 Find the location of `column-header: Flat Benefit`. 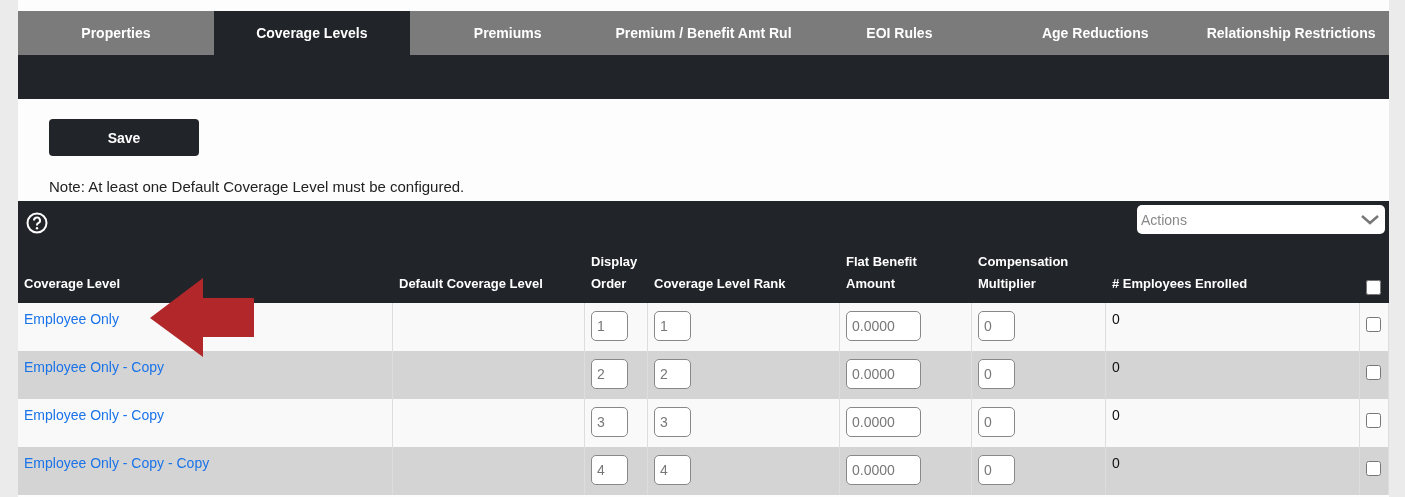

column-header: Flat Benefit is located at coordinates (882, 262).